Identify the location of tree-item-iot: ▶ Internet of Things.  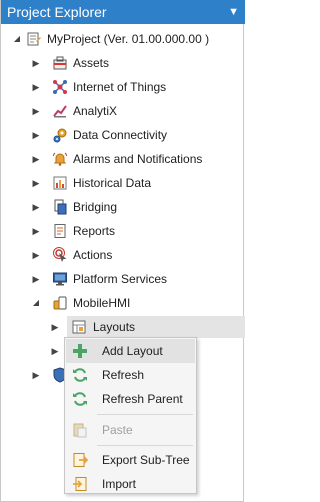
(123, 87).